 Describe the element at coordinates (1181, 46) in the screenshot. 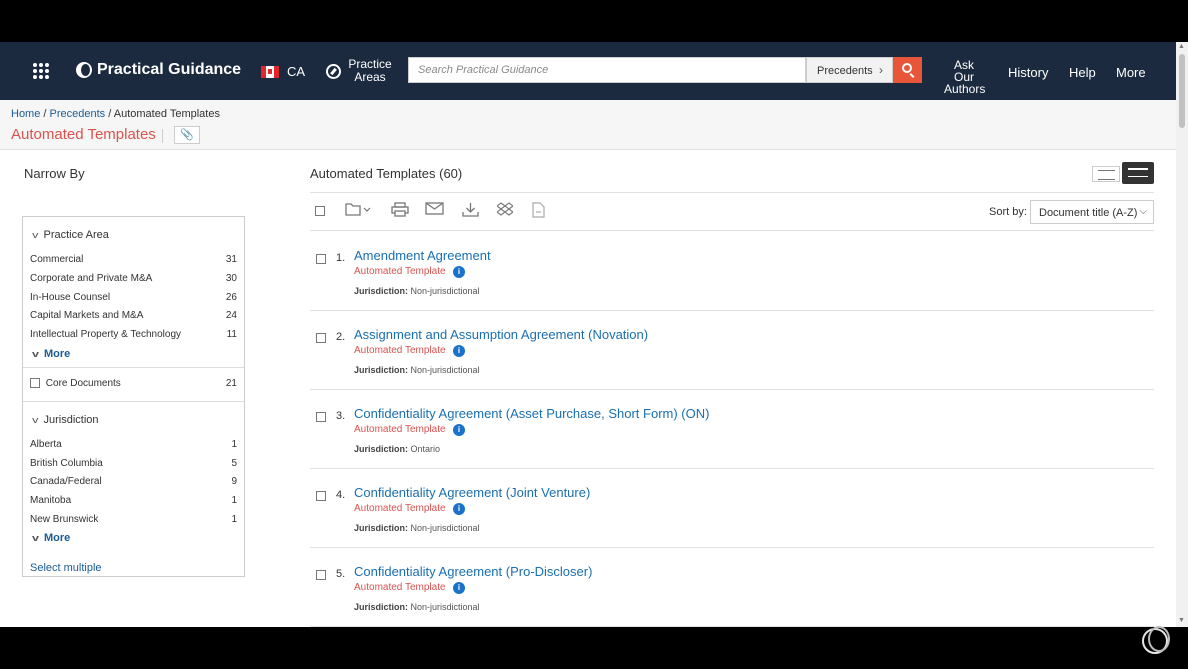

I see `scroll-up-icon: ▲` at that location.